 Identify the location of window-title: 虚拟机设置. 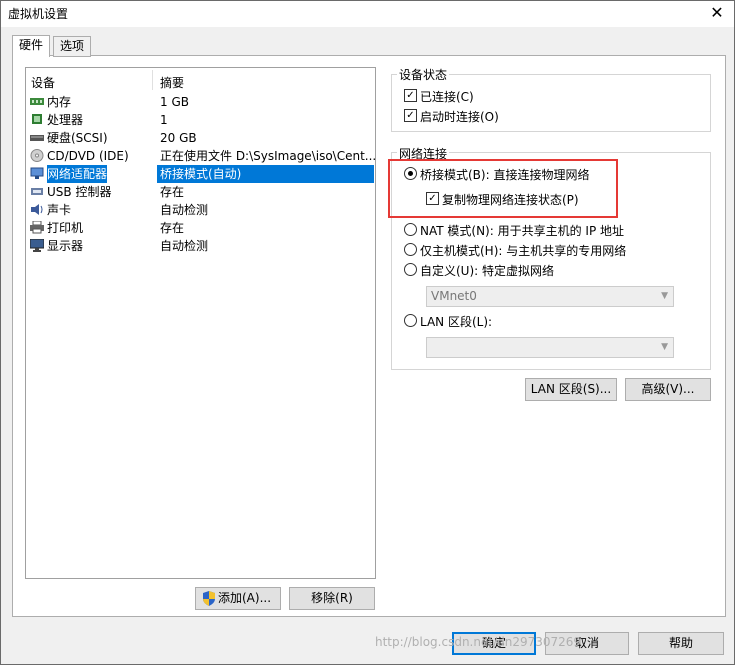
(38, 14).